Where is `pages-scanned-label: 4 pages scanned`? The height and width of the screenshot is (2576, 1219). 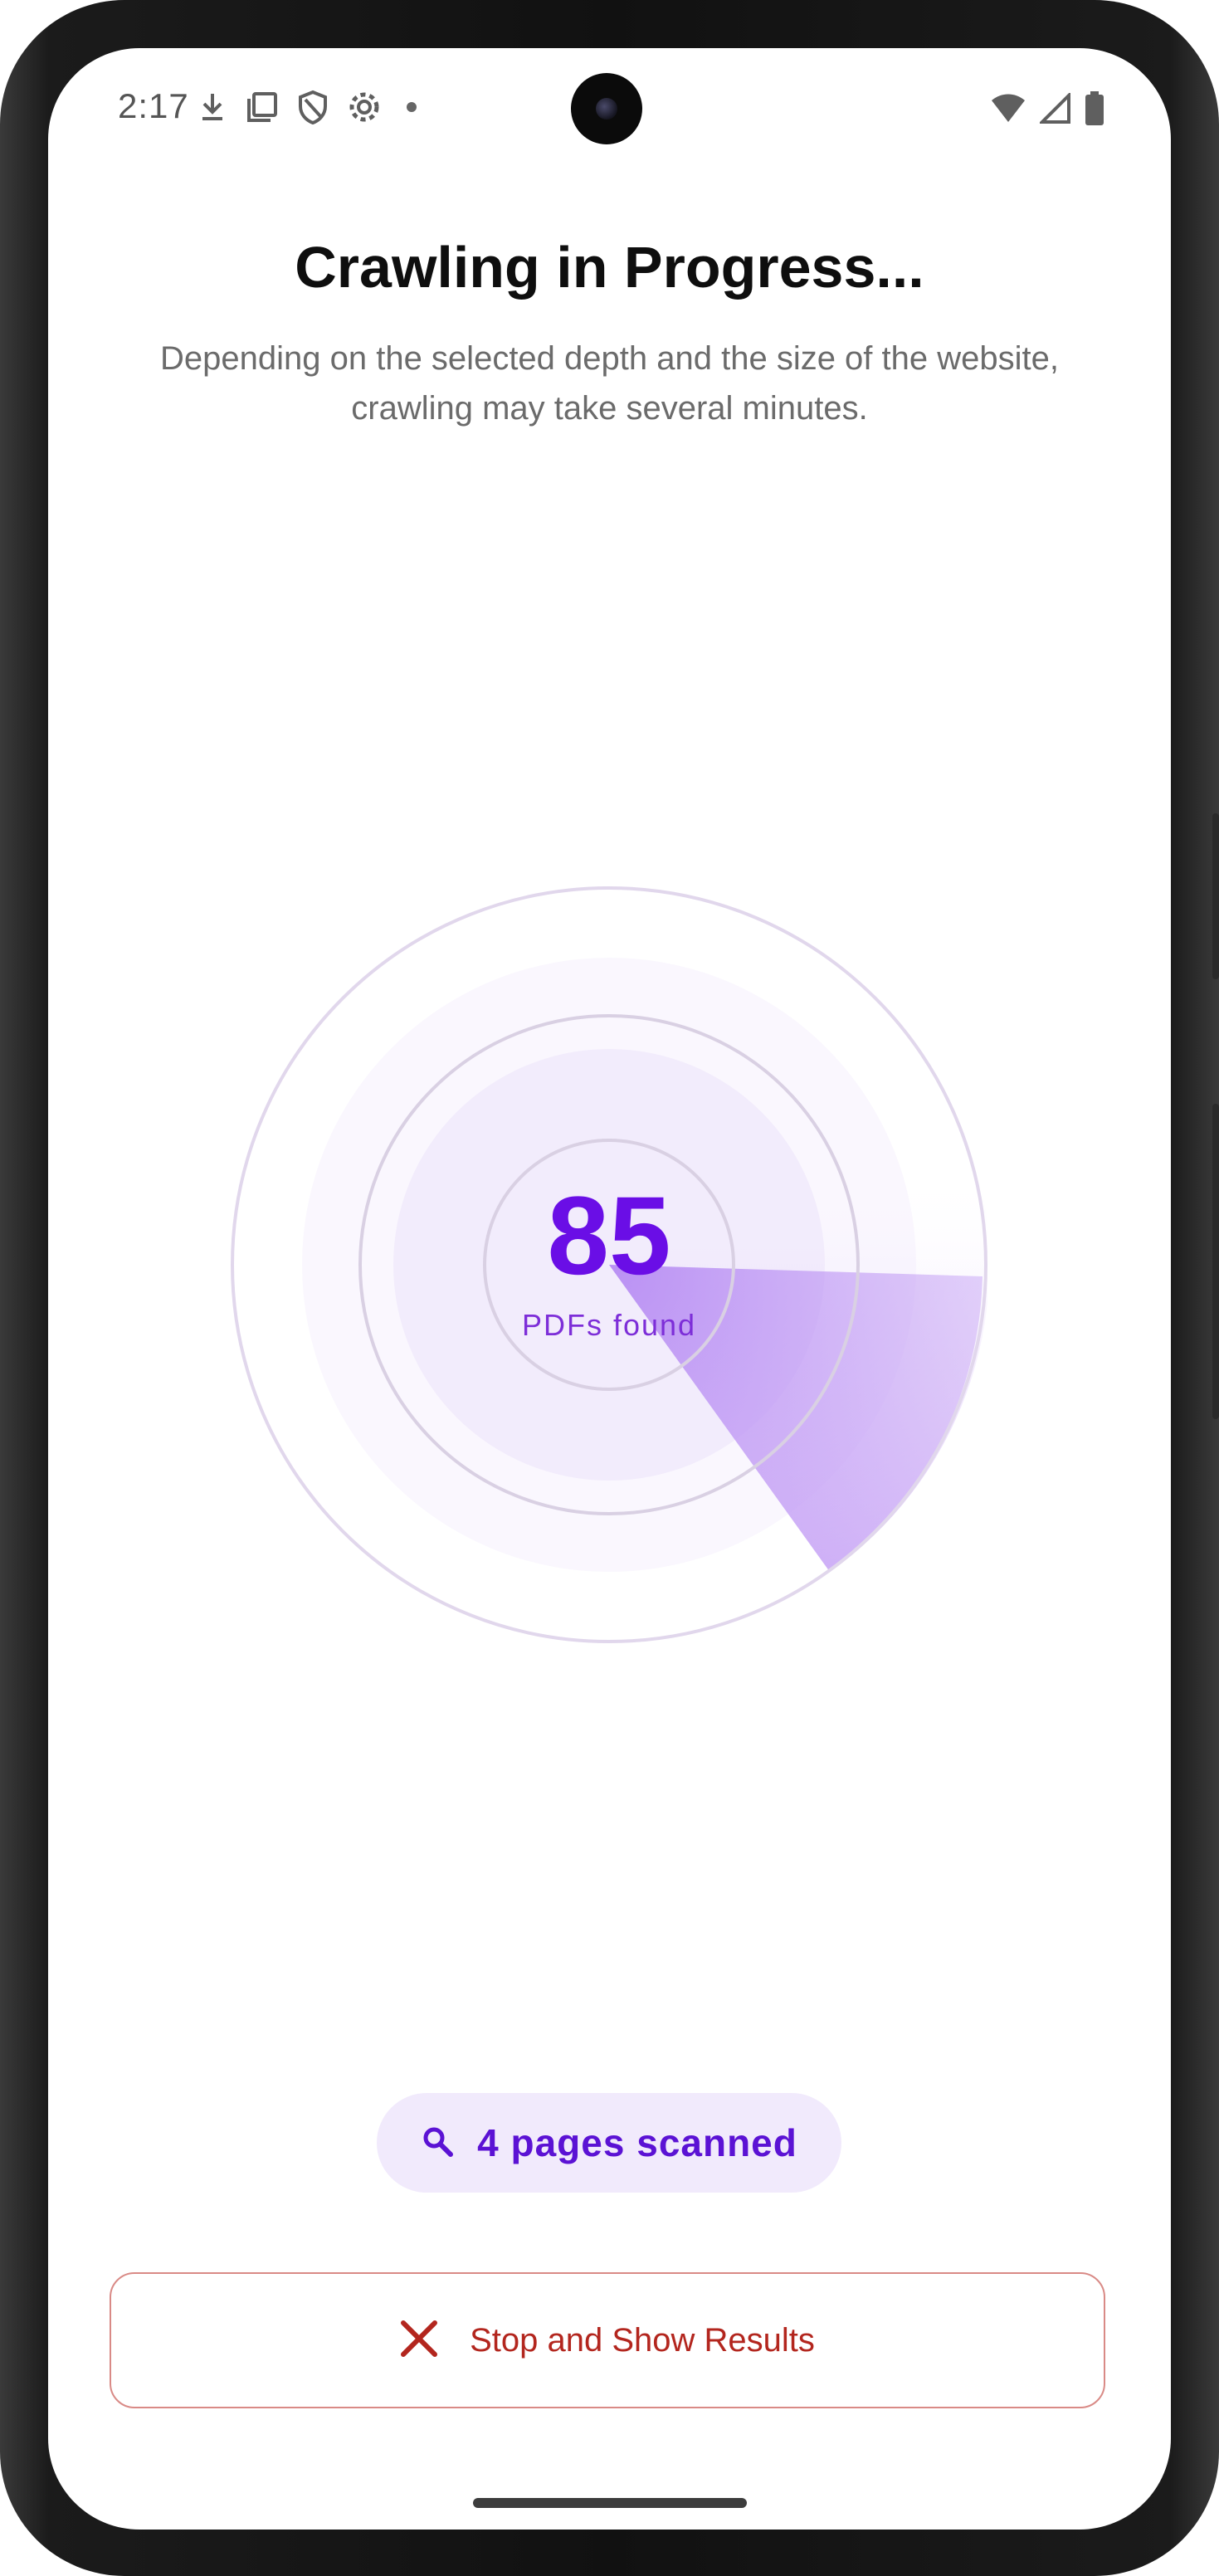 pages-scanned-label: 4 pages scanned is located at coordinates (637, 2143).